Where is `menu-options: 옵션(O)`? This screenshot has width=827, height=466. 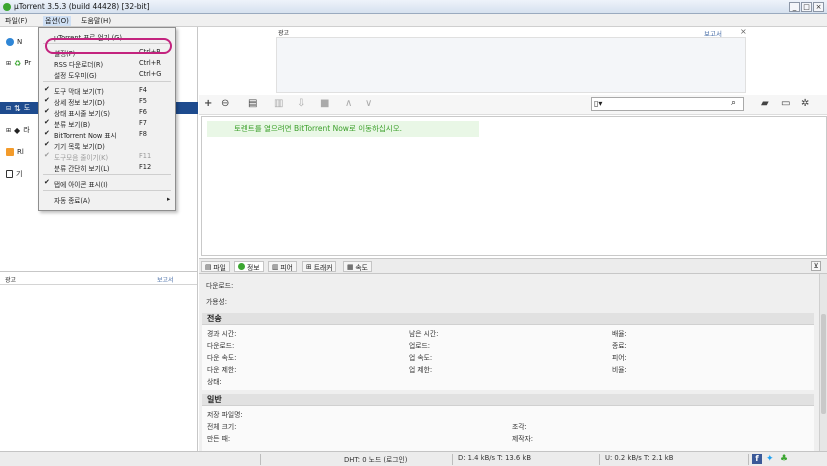 menu-options: 옵션(O) is located at coordinates (57, 21).